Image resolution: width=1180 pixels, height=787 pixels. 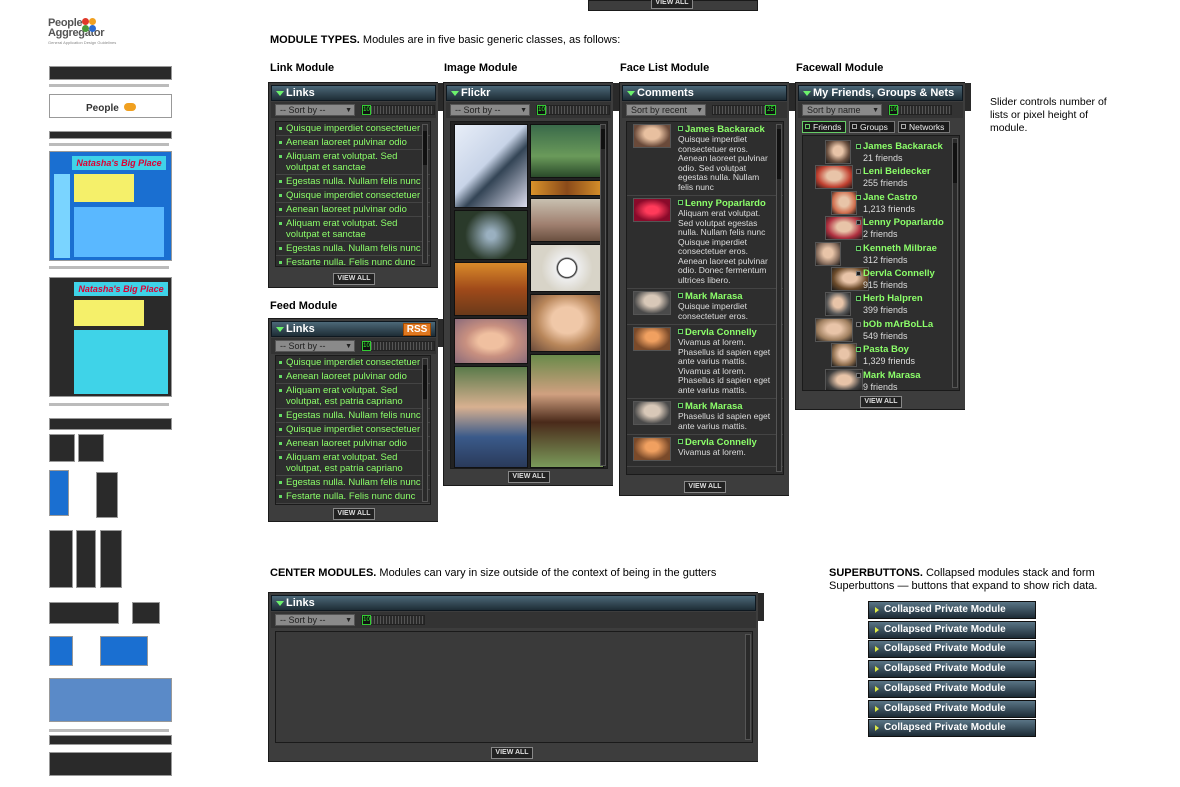 I want to click on photo-sunset, so click(x=567, y=188).